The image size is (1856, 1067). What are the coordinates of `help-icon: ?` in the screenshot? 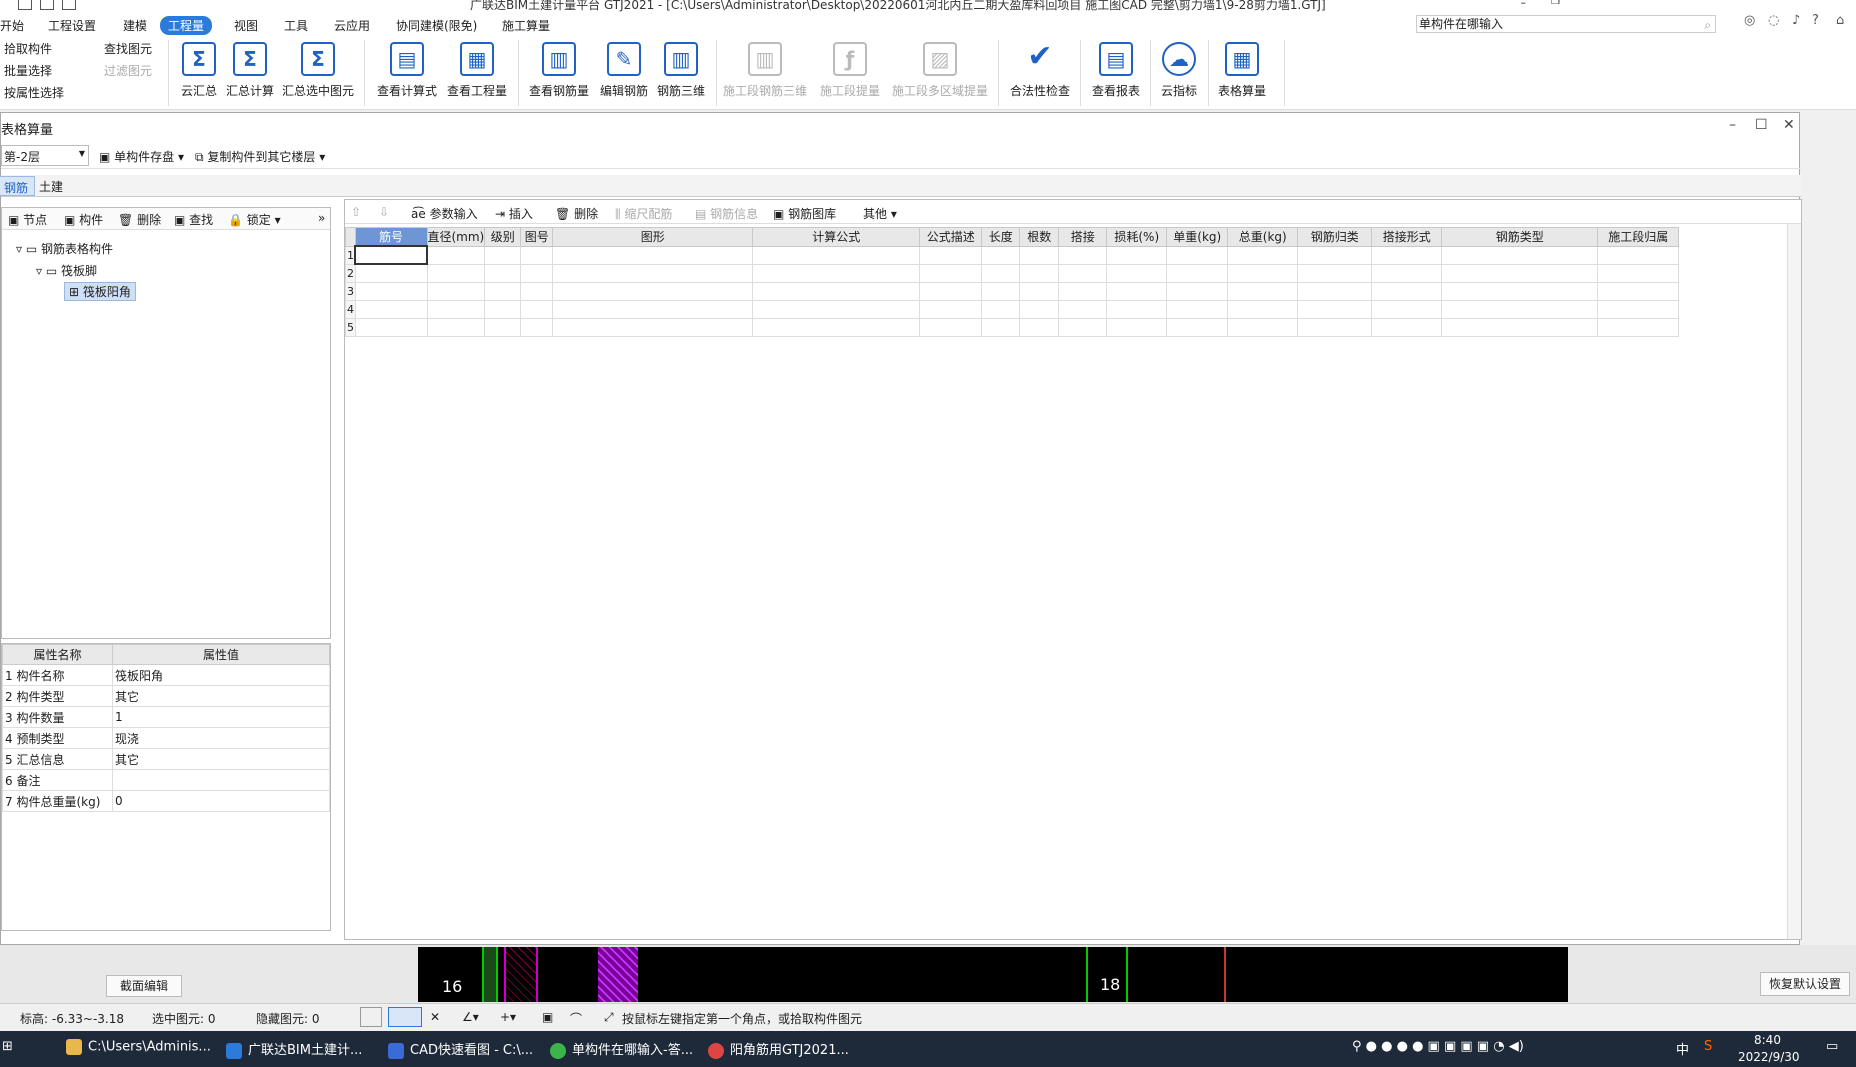 It's located at (1815, 20).